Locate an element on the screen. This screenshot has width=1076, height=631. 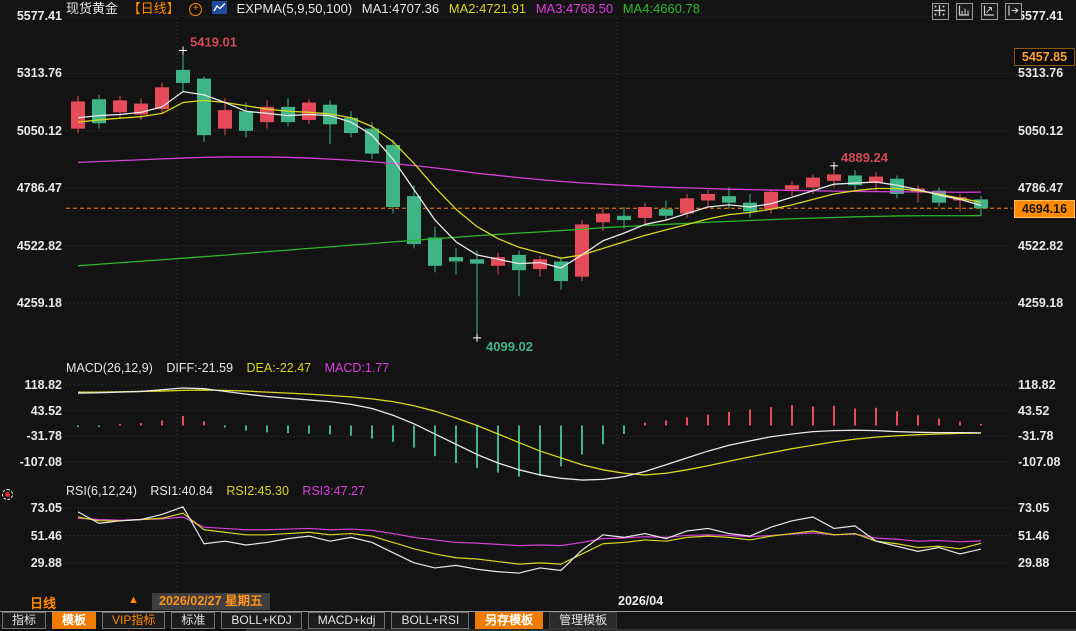
ma2-value: MA2:4721.91 is located at coordinates (487, 8).